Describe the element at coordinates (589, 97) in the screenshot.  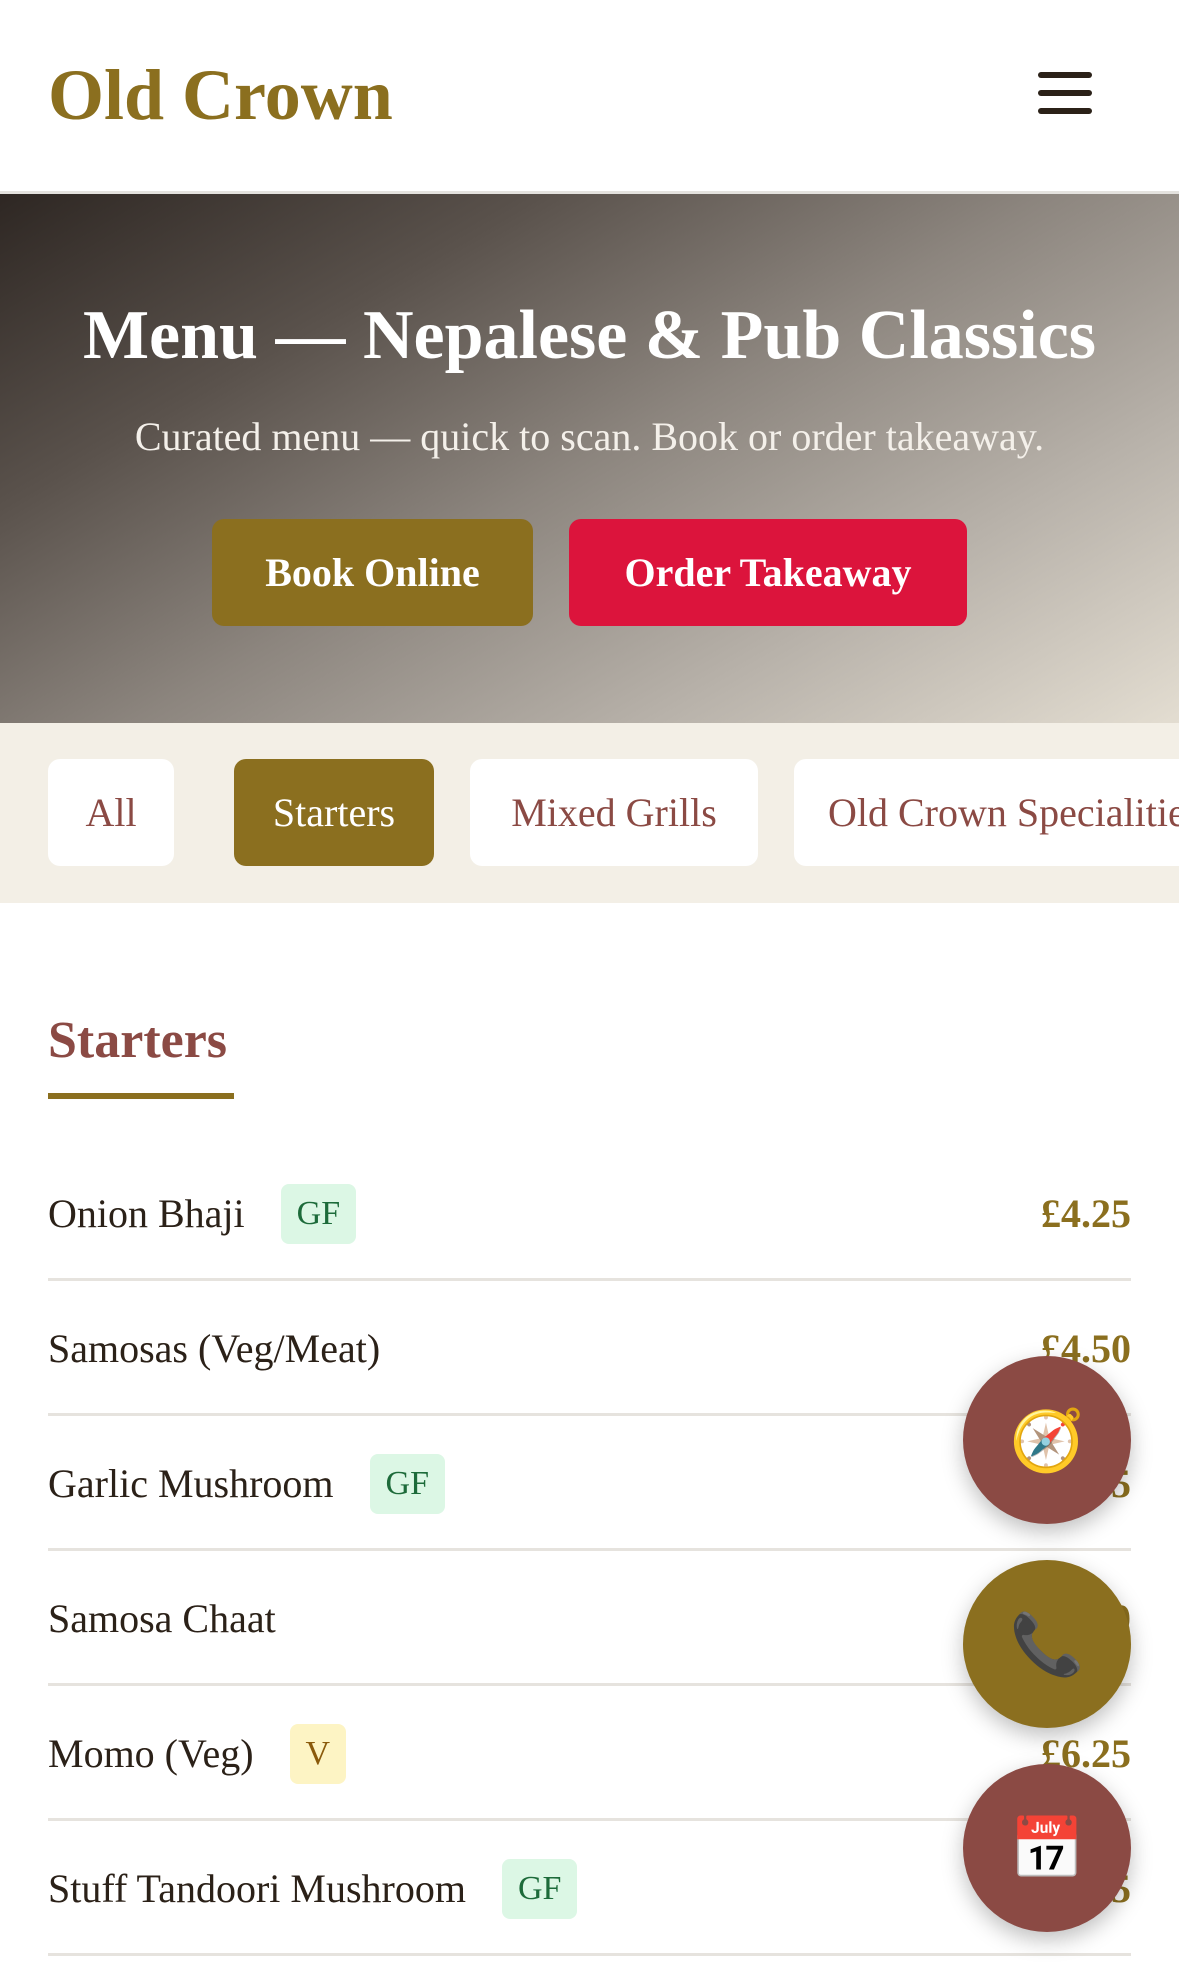
I see `site-header: Old Crown` at that location.